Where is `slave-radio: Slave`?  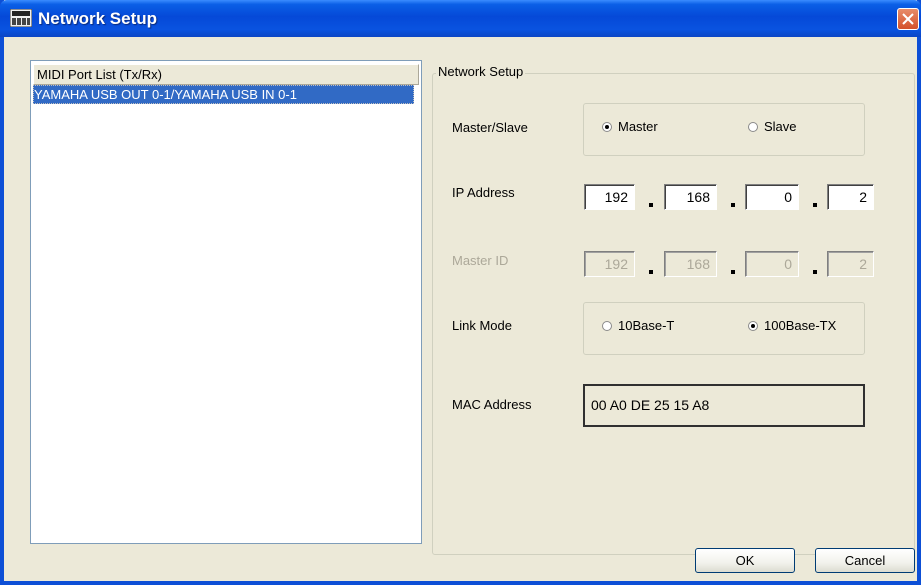
slave-radio: Slave is located at coordinates (772, 126).